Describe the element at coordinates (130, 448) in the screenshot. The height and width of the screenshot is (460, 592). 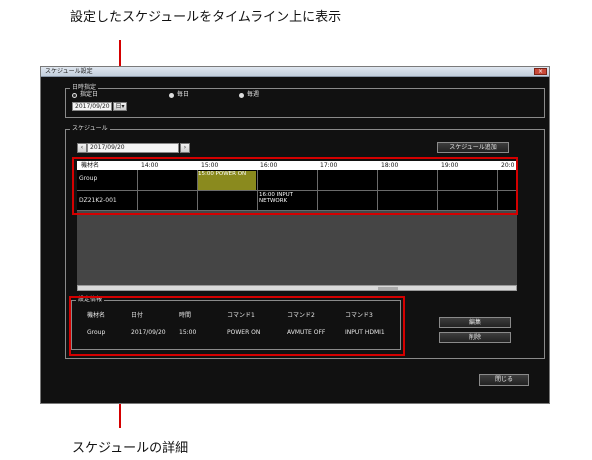
I see `details-caption: スケジュールの詳細` at that location.